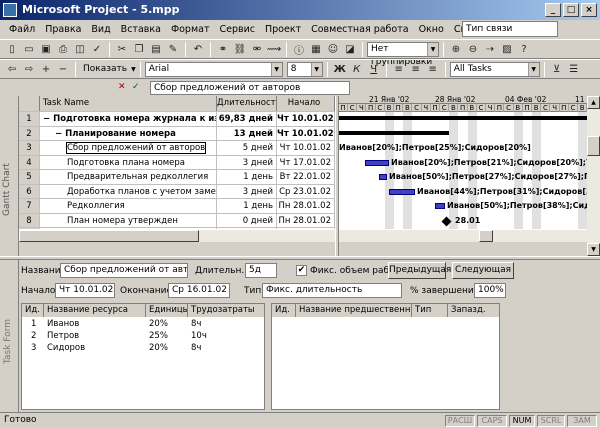 Image resolution: width=600 pixels, height=428 pixels. I want to click on scroll-down-icon: ▼, so click(593, 249).